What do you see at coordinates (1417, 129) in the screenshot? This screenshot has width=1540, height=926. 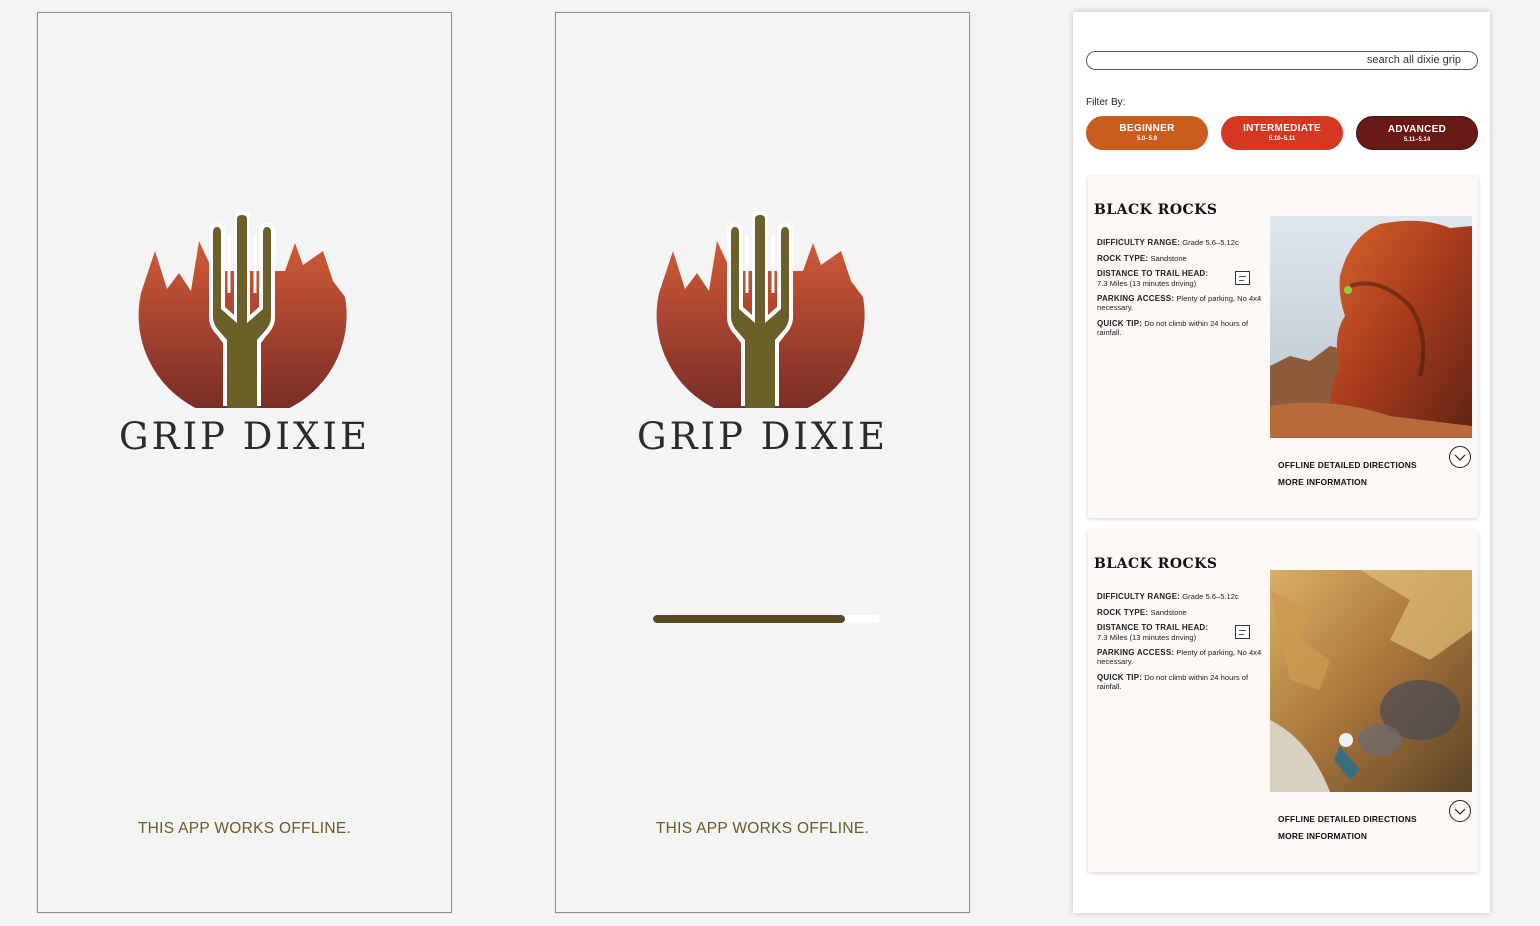 I see `filter-name: ADVANCED` at bounding box center [1417, 129].